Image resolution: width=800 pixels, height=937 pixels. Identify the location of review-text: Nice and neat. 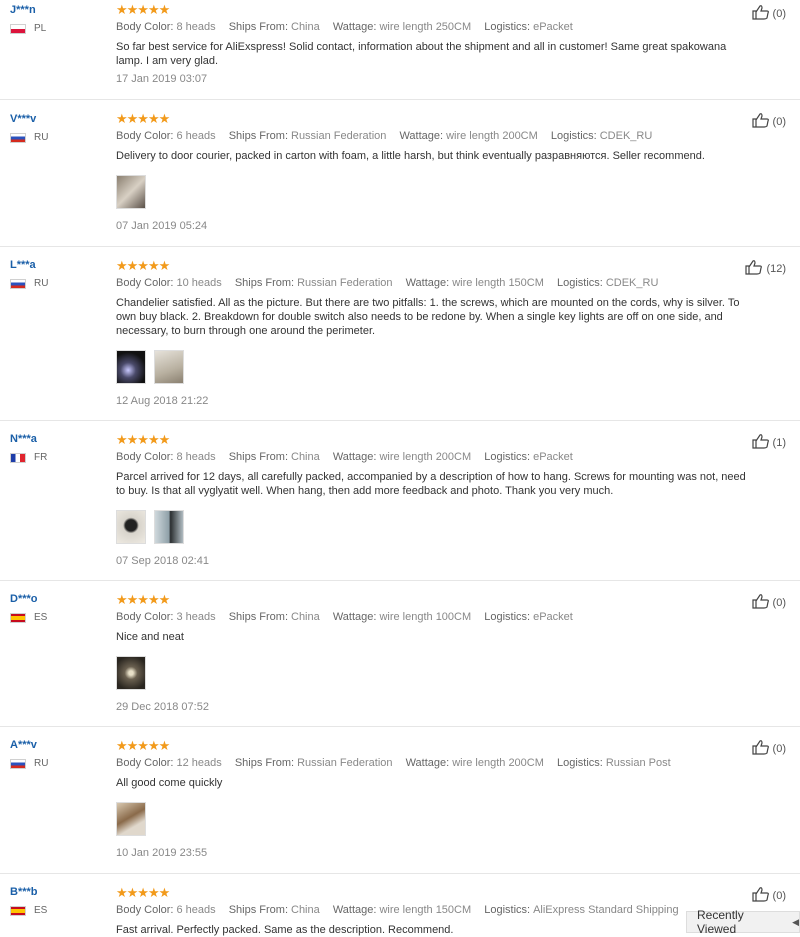
(150, 637).